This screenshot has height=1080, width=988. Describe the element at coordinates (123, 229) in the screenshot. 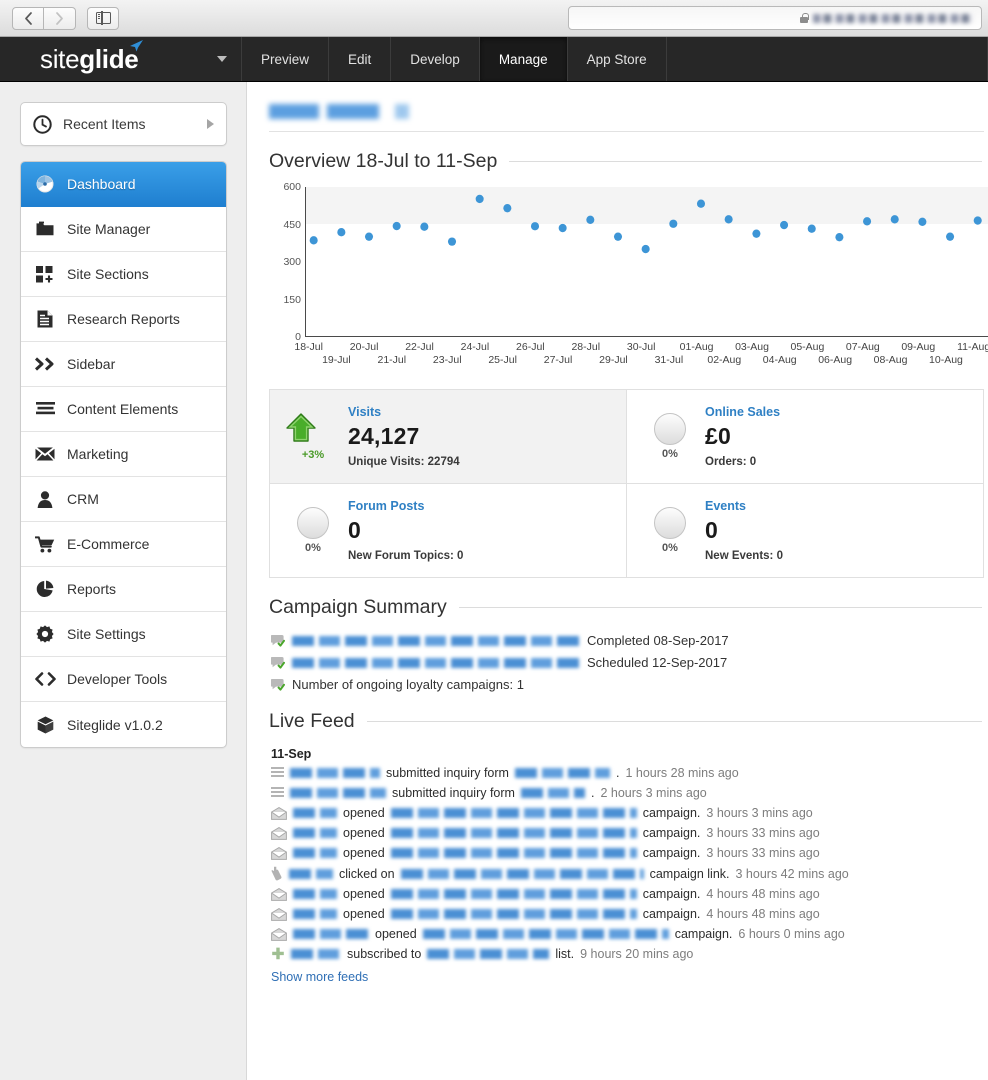

I see `sidebar-item-site-manager: Site Manager` at that location.